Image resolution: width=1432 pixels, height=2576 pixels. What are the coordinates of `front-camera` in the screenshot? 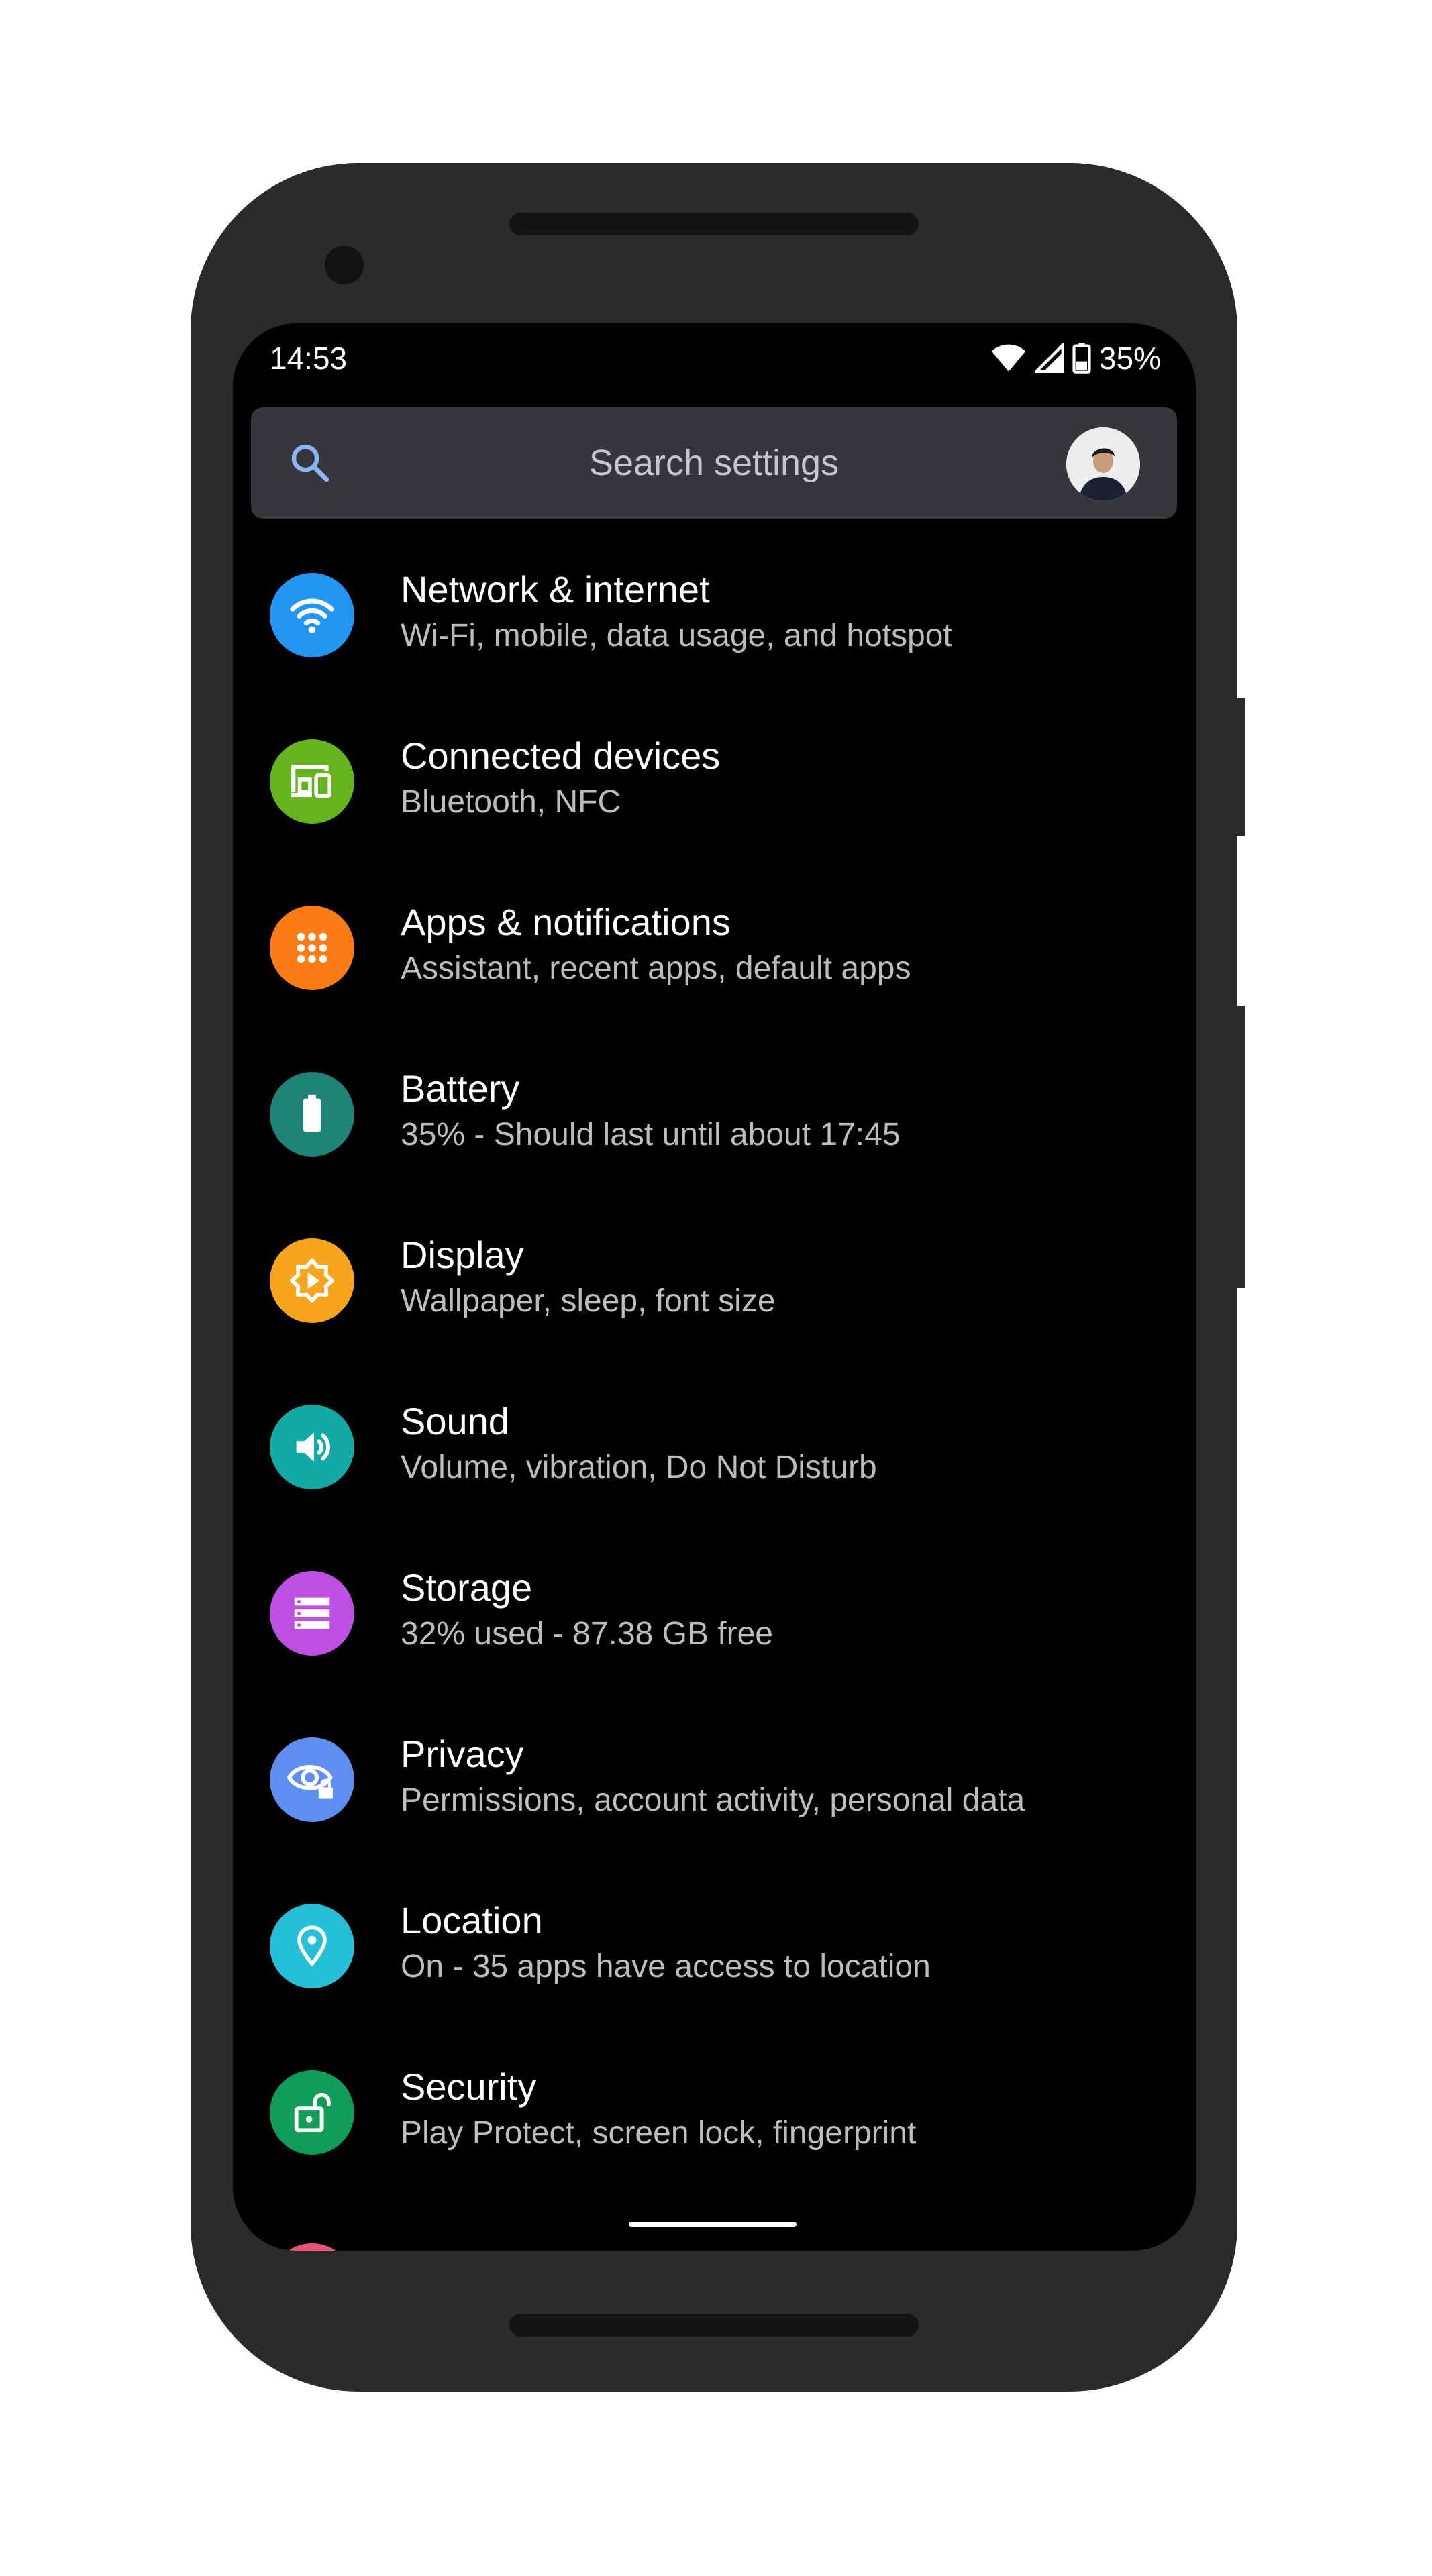 It's located at (344, 265).